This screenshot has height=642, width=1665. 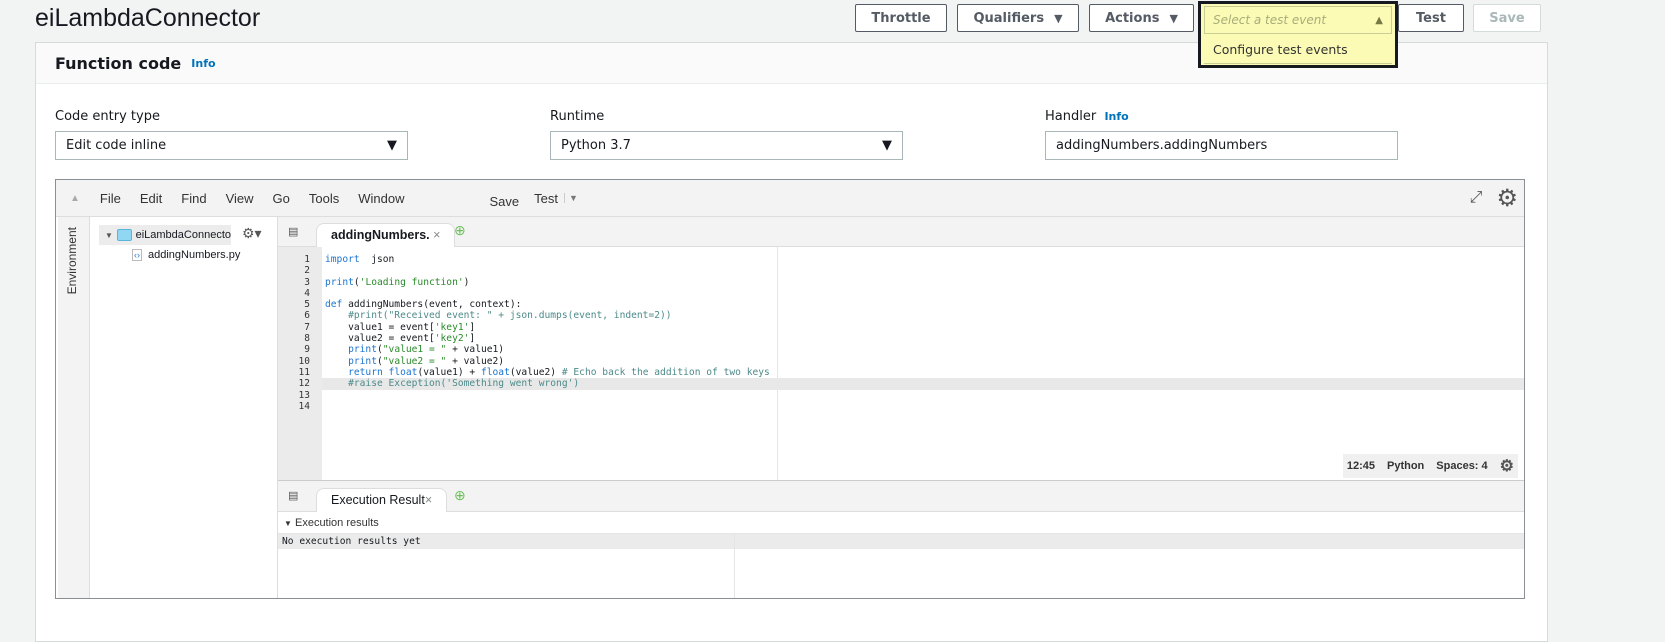 What do you see at coordinates (307, 259) in the screenshot?
I see `line-number: 1` at bounding box center [307, 259].